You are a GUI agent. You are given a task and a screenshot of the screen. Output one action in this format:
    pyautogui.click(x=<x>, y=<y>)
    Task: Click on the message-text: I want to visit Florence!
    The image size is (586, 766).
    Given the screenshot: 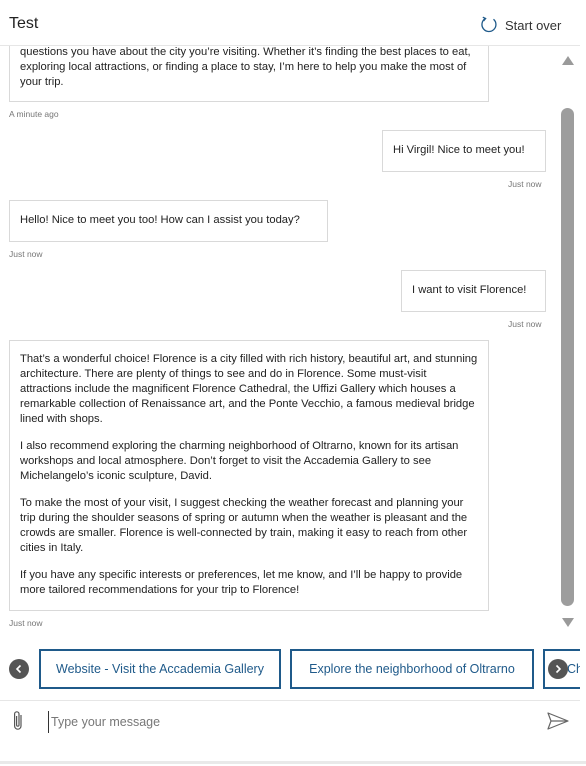 What is the action you would take?
    pyautogui.click(x=469, y=290)
    